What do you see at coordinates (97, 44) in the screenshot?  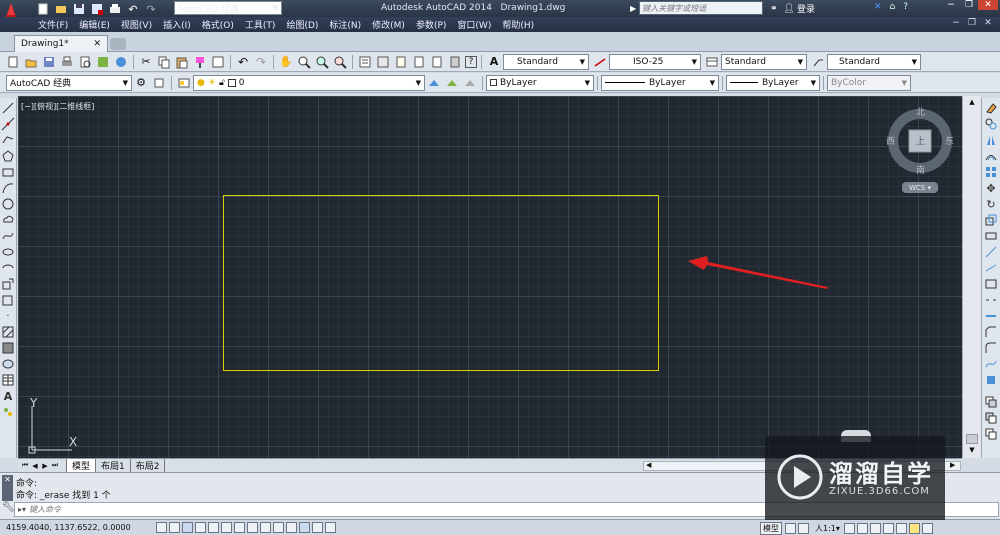 I see `tab-close-icon: ✕` at bounding box center [97, 44].